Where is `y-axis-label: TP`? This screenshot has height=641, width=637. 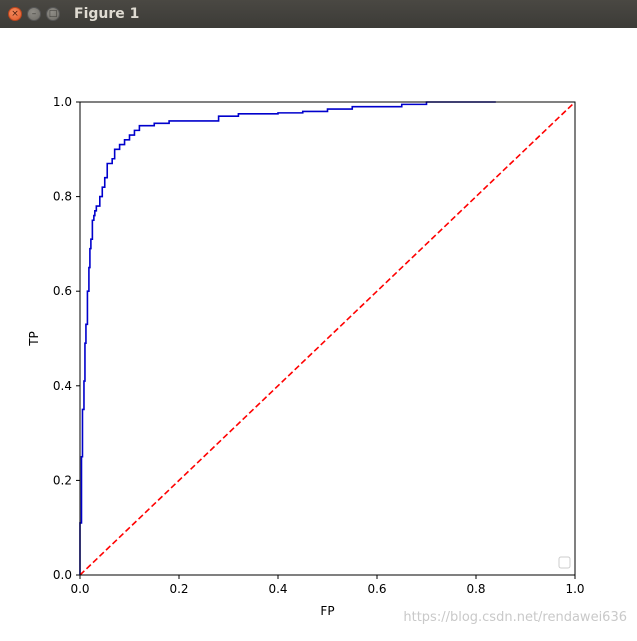 y-axis-label: TP is located at coordinates (34, 339).